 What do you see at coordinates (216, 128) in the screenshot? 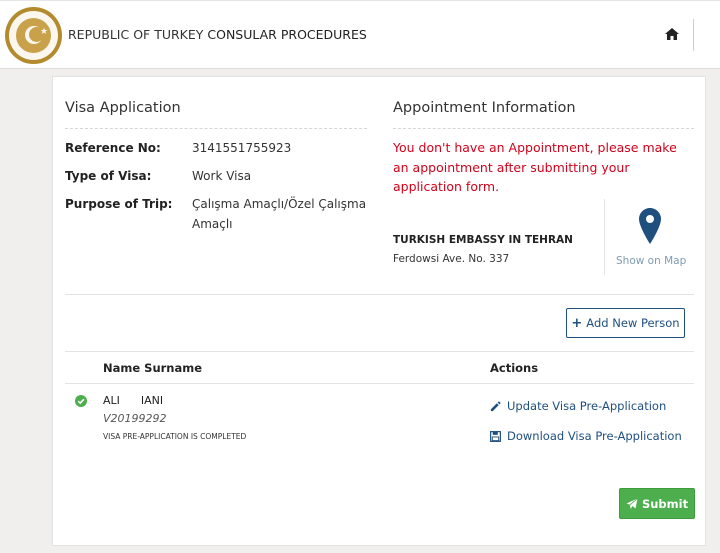
I see `visa-title-divider` at bounding box center [216, 128].